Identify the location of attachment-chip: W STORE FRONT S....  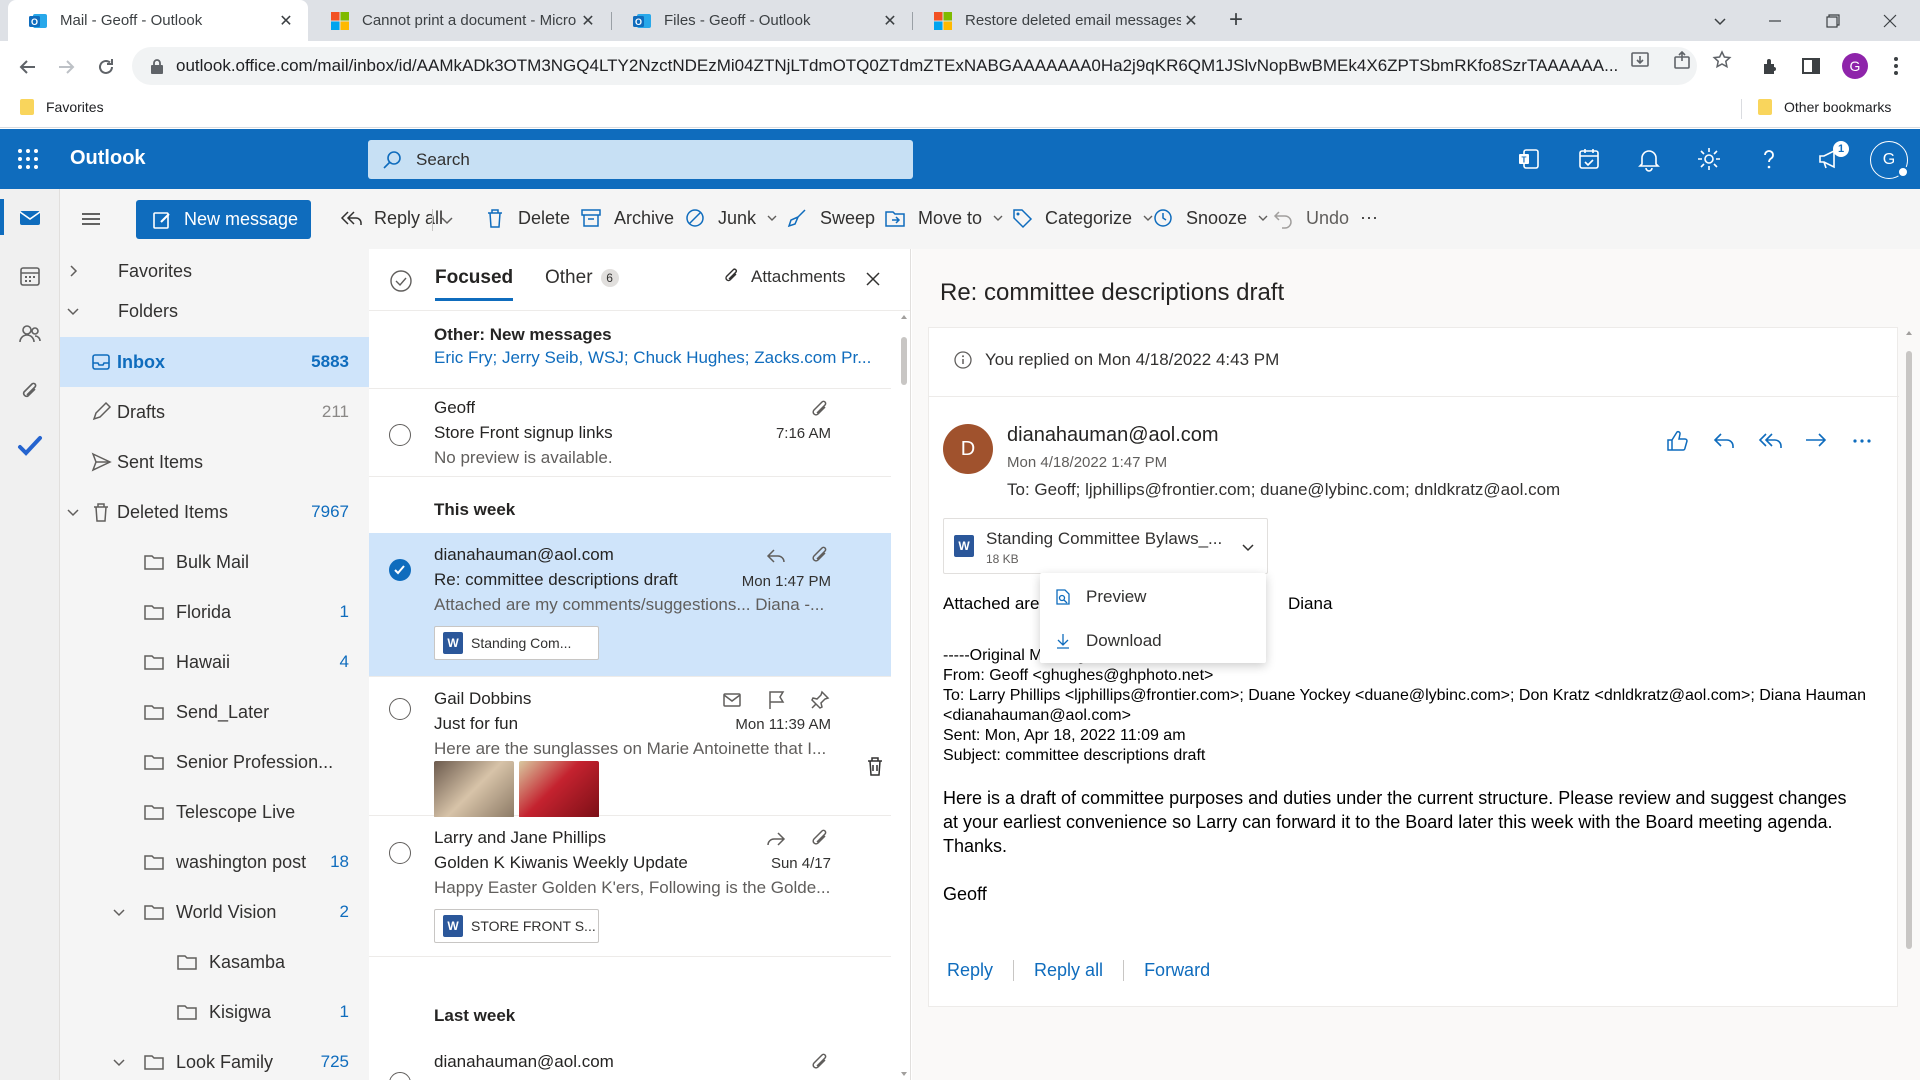
(516, 926).